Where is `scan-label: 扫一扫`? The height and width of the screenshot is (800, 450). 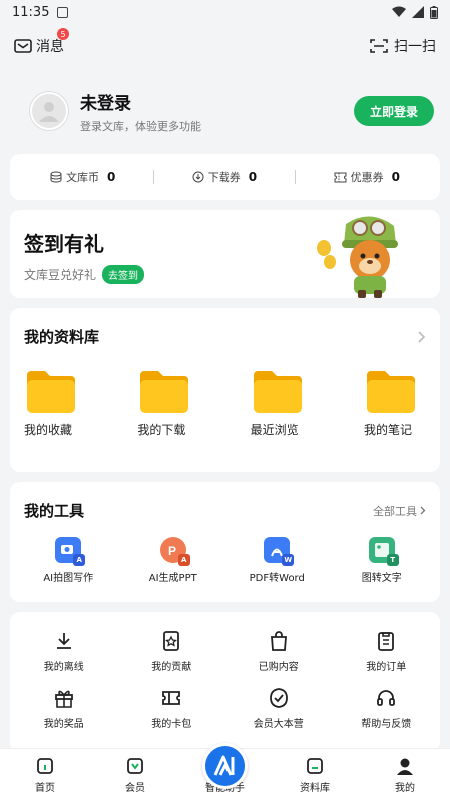 scan-label: 扫一扫 is located at coordinates (415, 47).